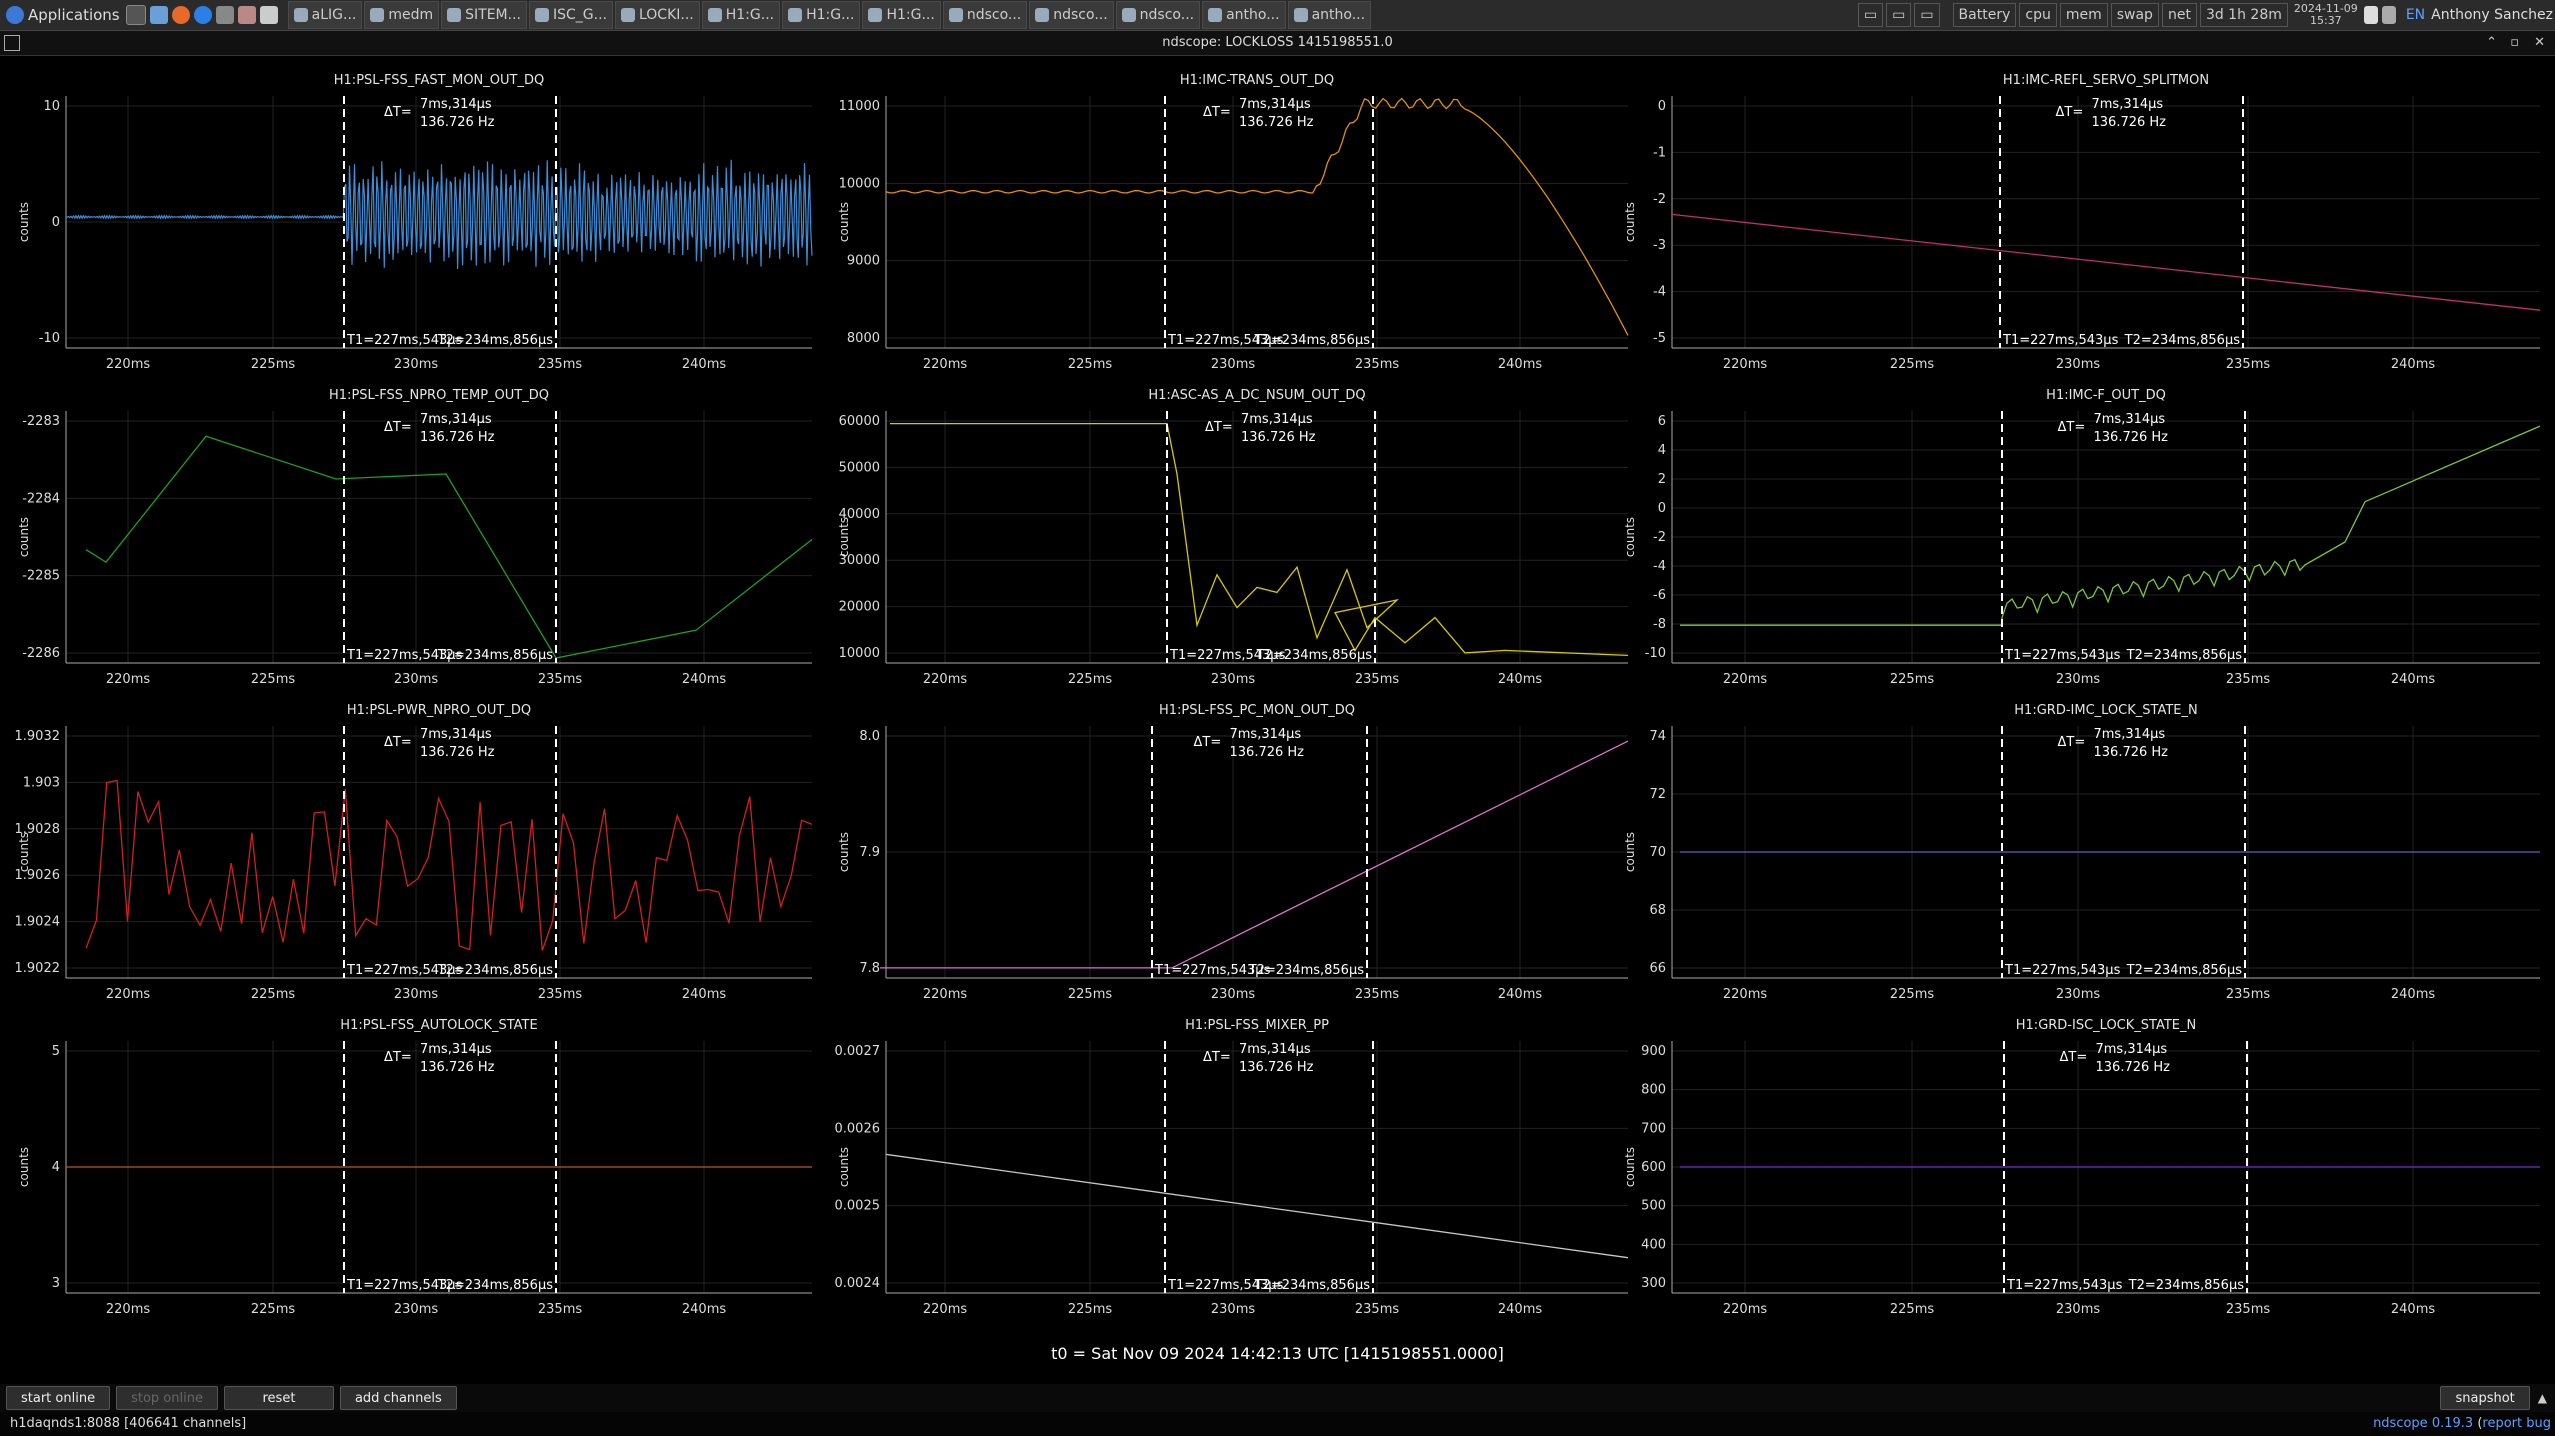  I want to click on browser-icon, so click(202, 15).